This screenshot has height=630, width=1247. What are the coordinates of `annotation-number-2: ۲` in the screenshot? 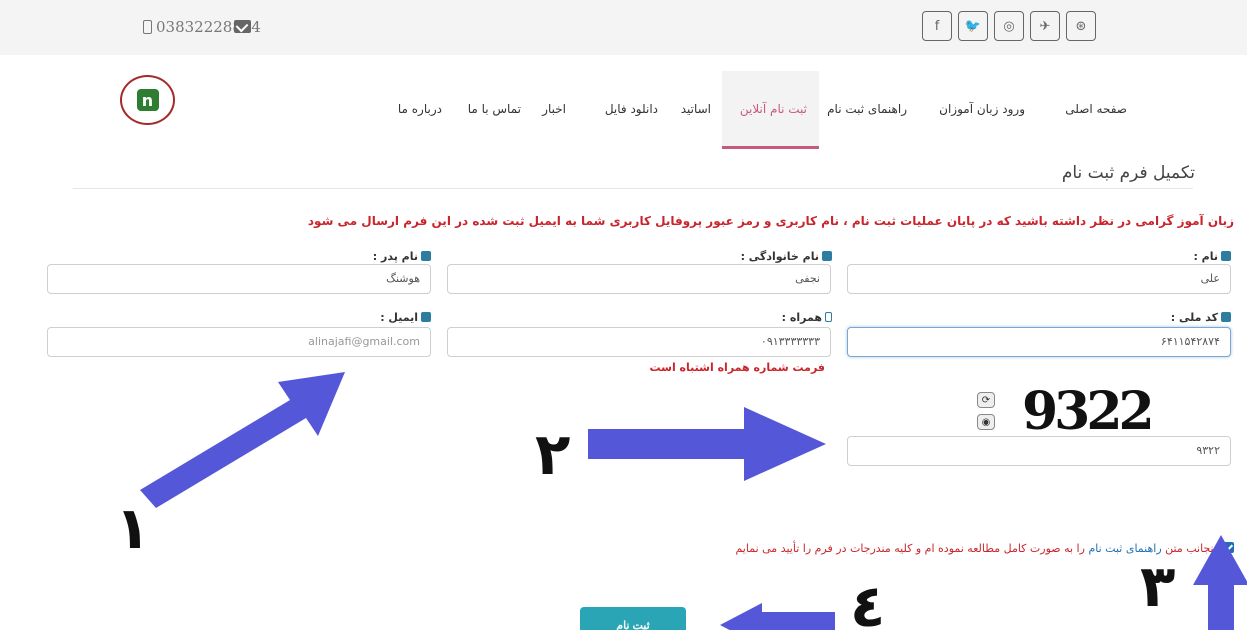 It's located at (553, 454).